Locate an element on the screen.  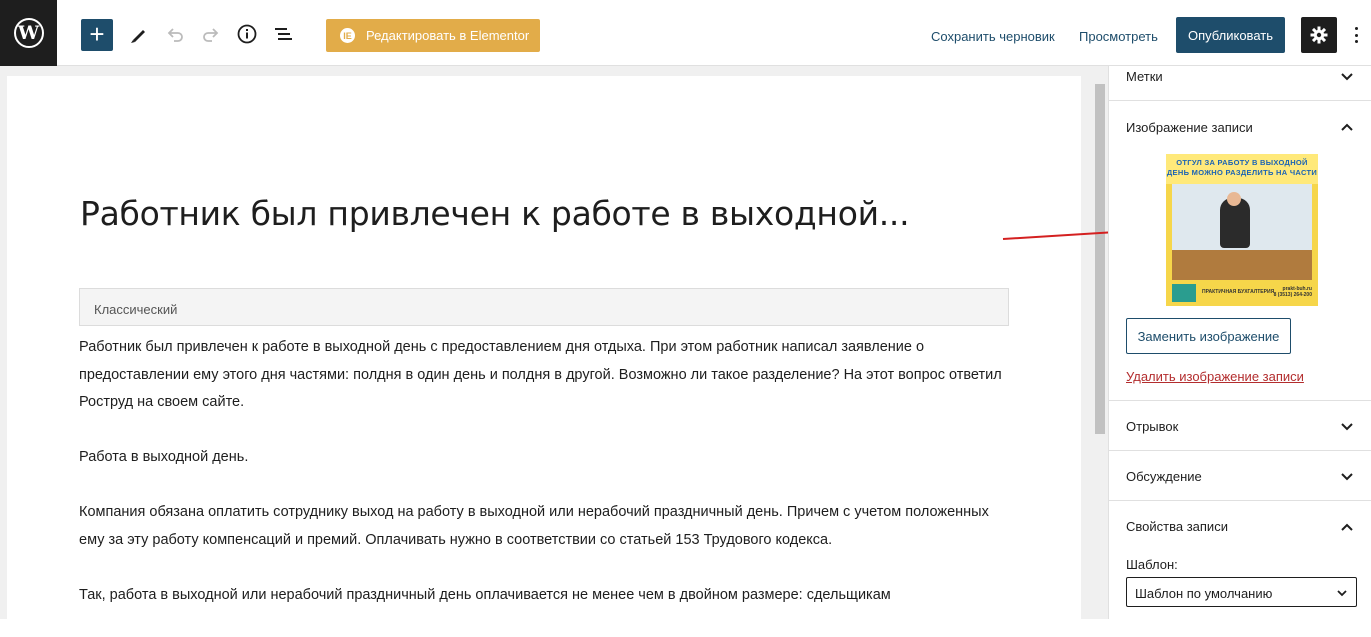
redo-button is located at coordinates (211, 34).